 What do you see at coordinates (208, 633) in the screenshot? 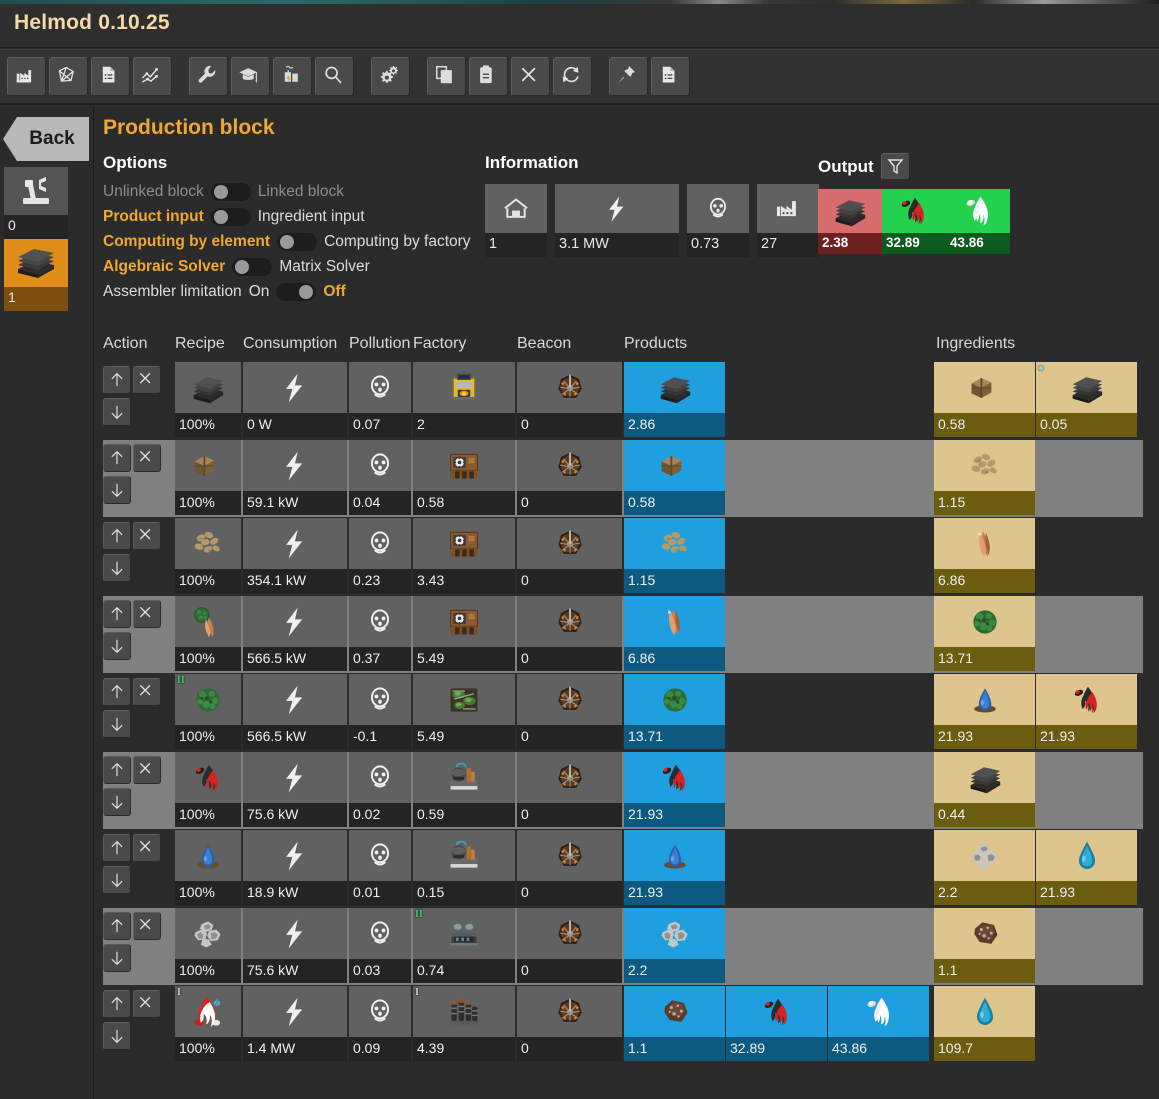
I see `recipe-row-wire-recipe: 100%` at bounding box center [208, 633].